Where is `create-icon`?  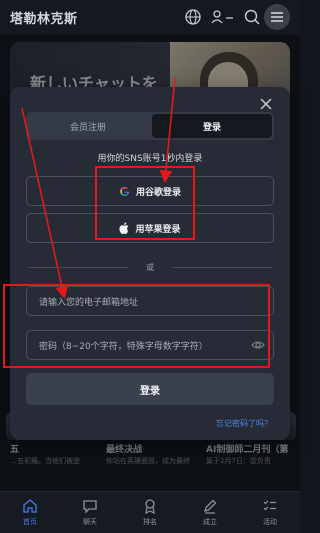 create-icon is located at coordinates (210, 506).